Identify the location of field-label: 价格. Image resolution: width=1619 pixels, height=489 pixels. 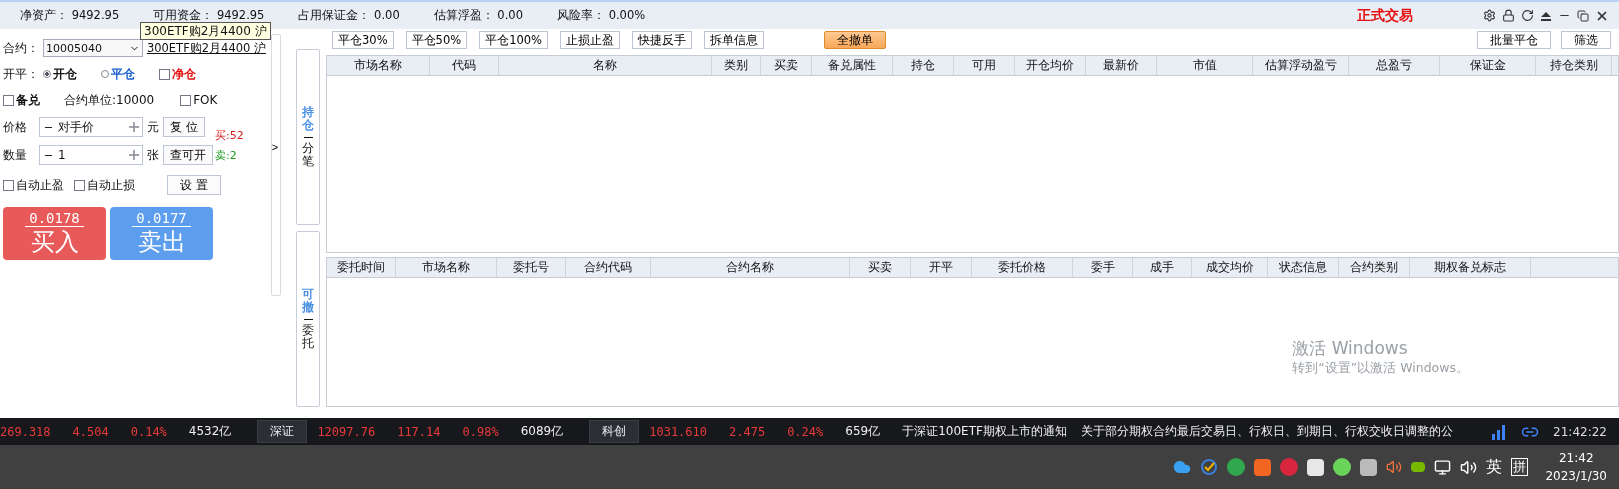
(15, 127).